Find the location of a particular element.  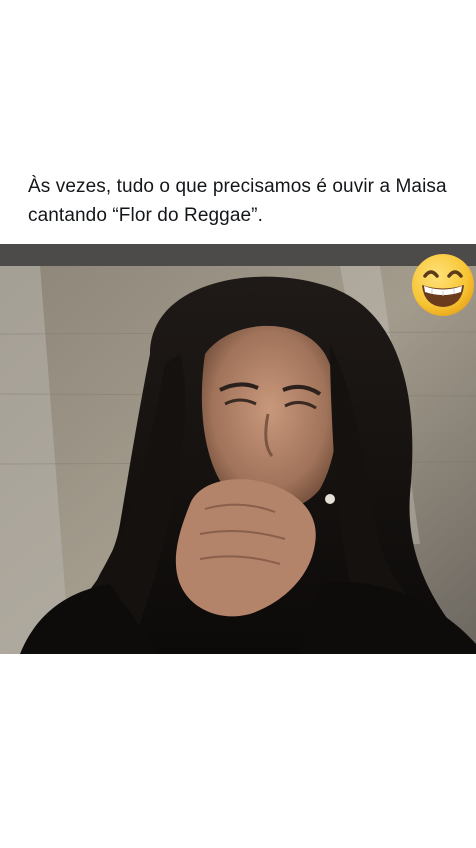

grinning-face-with-smiling-eyes-icon is located at coordinates (443, 285).